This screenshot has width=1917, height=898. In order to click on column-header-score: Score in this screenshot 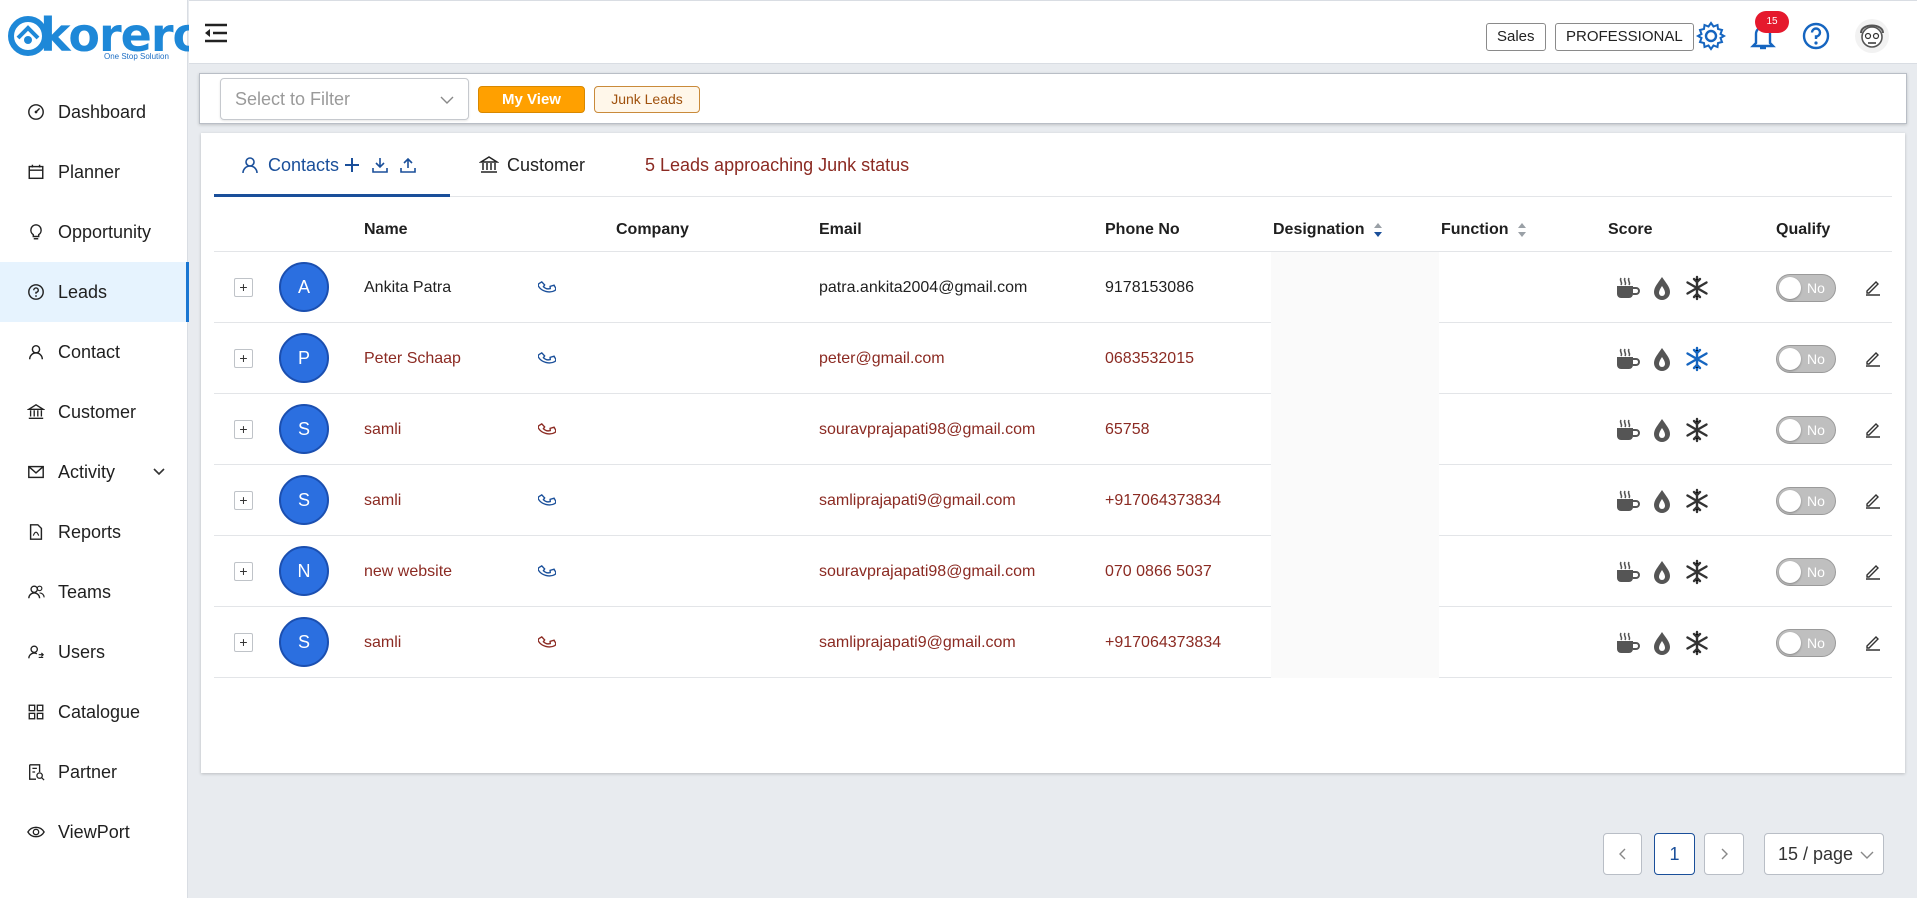, I will do `click(1630, 230)`.